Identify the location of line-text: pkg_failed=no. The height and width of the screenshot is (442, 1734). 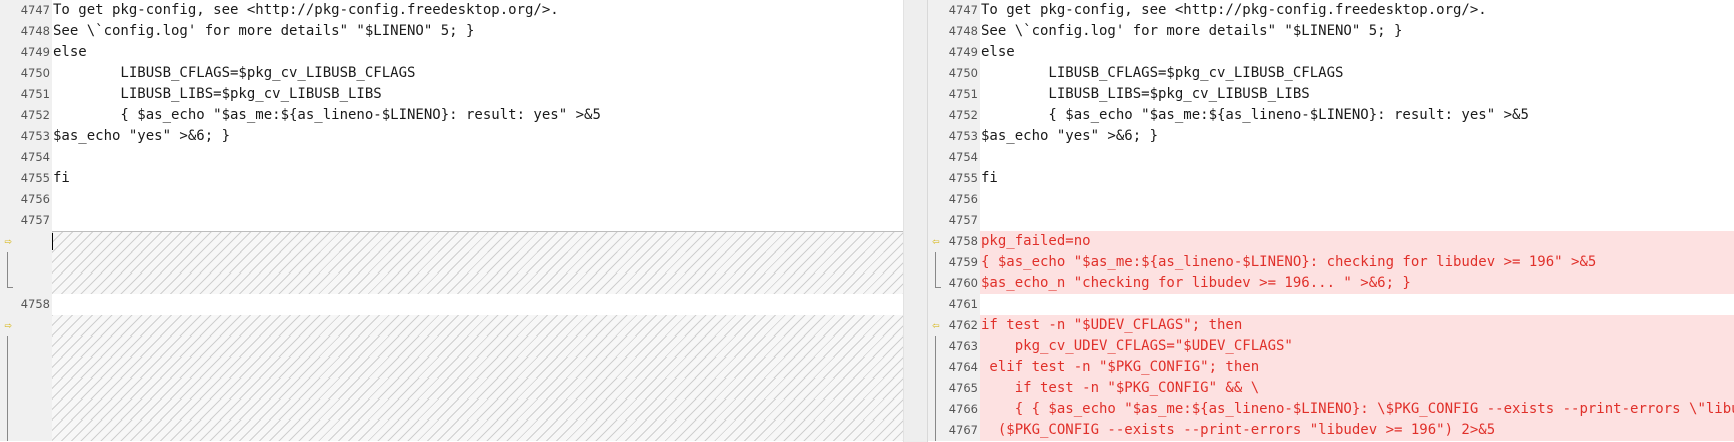
(1357, 241).